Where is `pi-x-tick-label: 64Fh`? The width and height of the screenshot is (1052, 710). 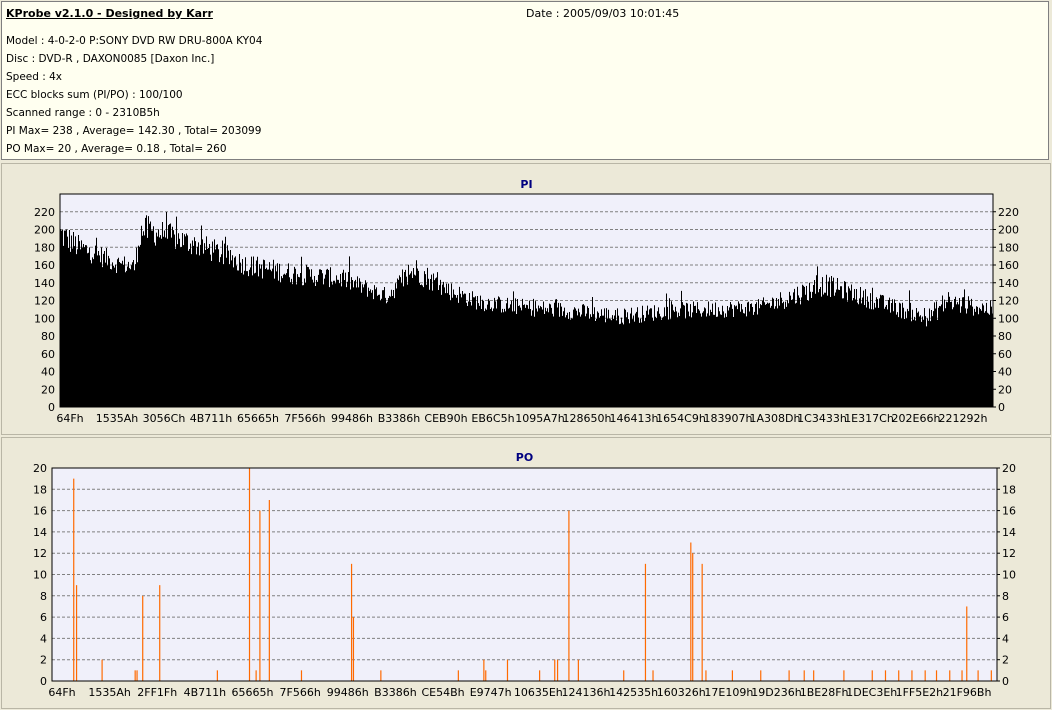 pi-x-tick-label: 64Fh is located at coordinates (69, 418).